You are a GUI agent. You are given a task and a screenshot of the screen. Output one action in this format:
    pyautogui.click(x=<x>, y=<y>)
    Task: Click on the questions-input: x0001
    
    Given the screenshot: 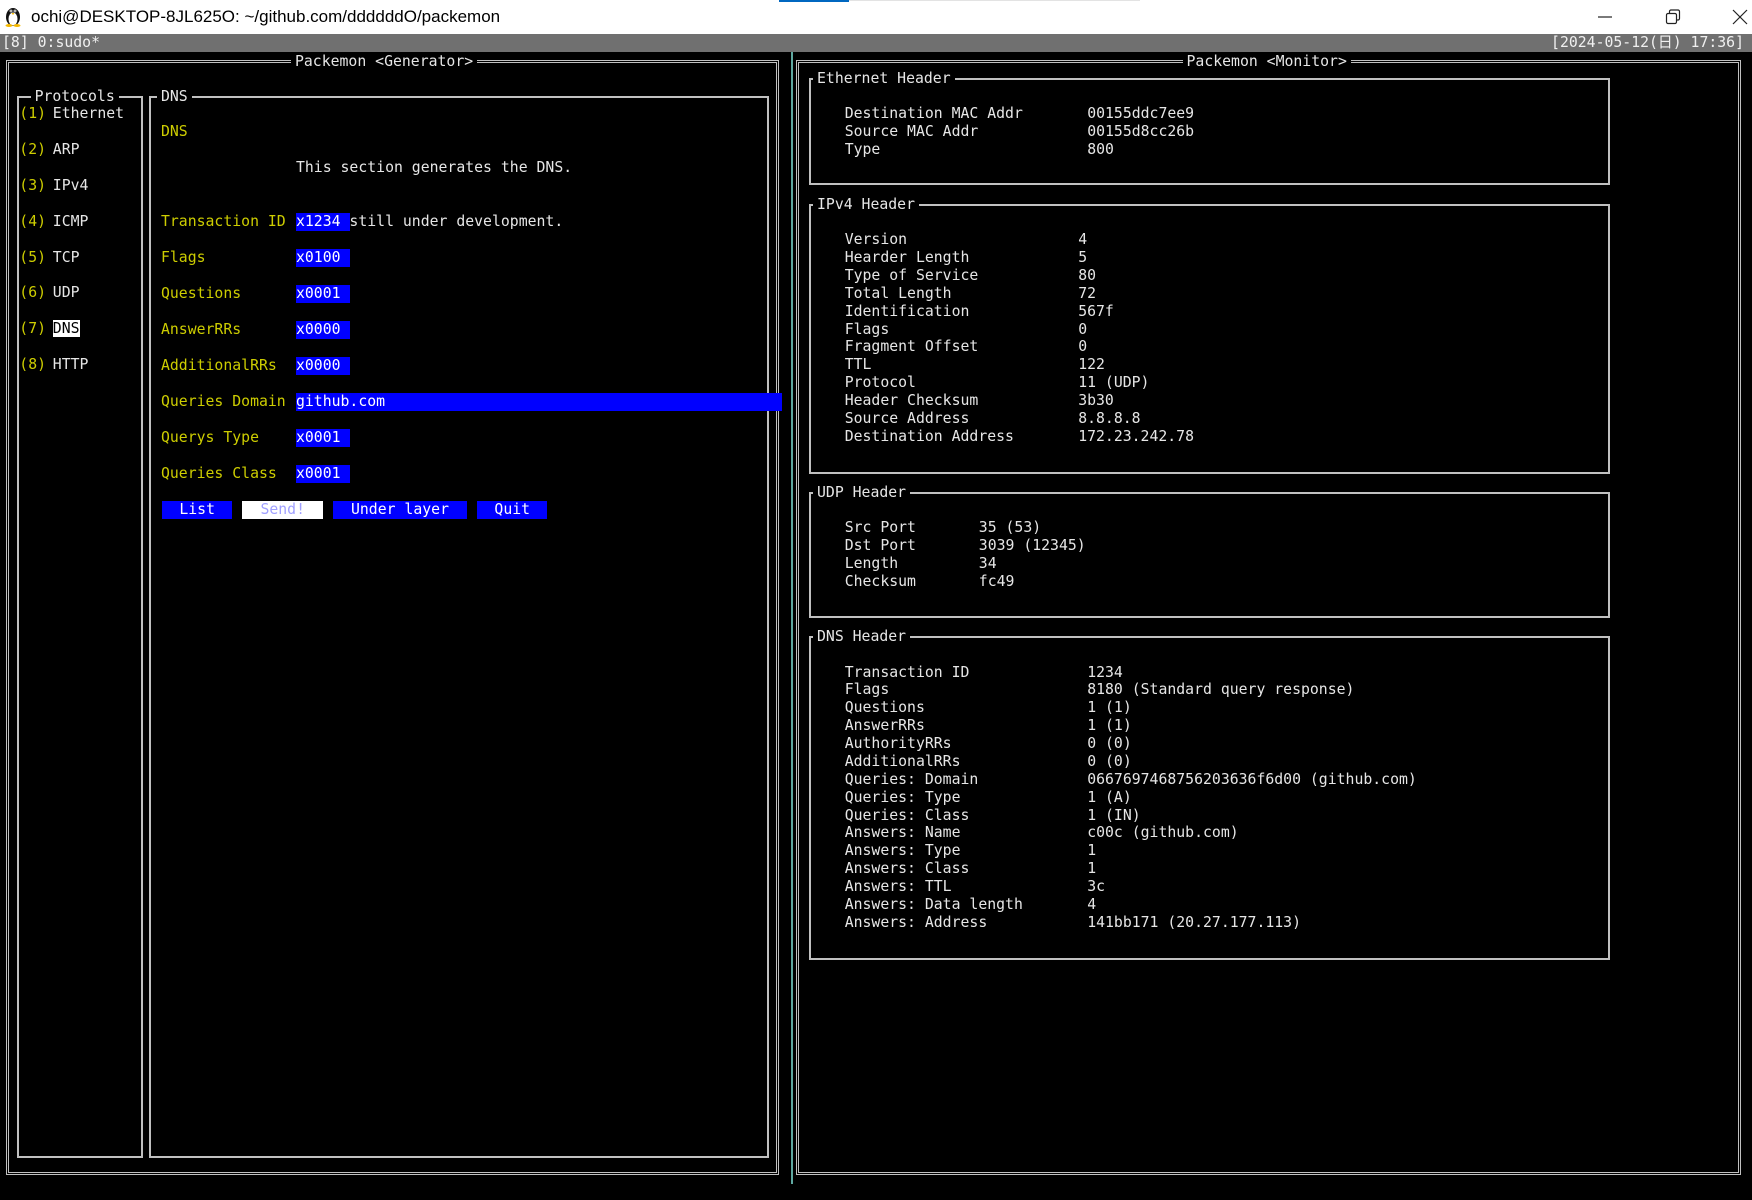 What is the action you would take?
    pyautogui.click(x=322, y=294)
    